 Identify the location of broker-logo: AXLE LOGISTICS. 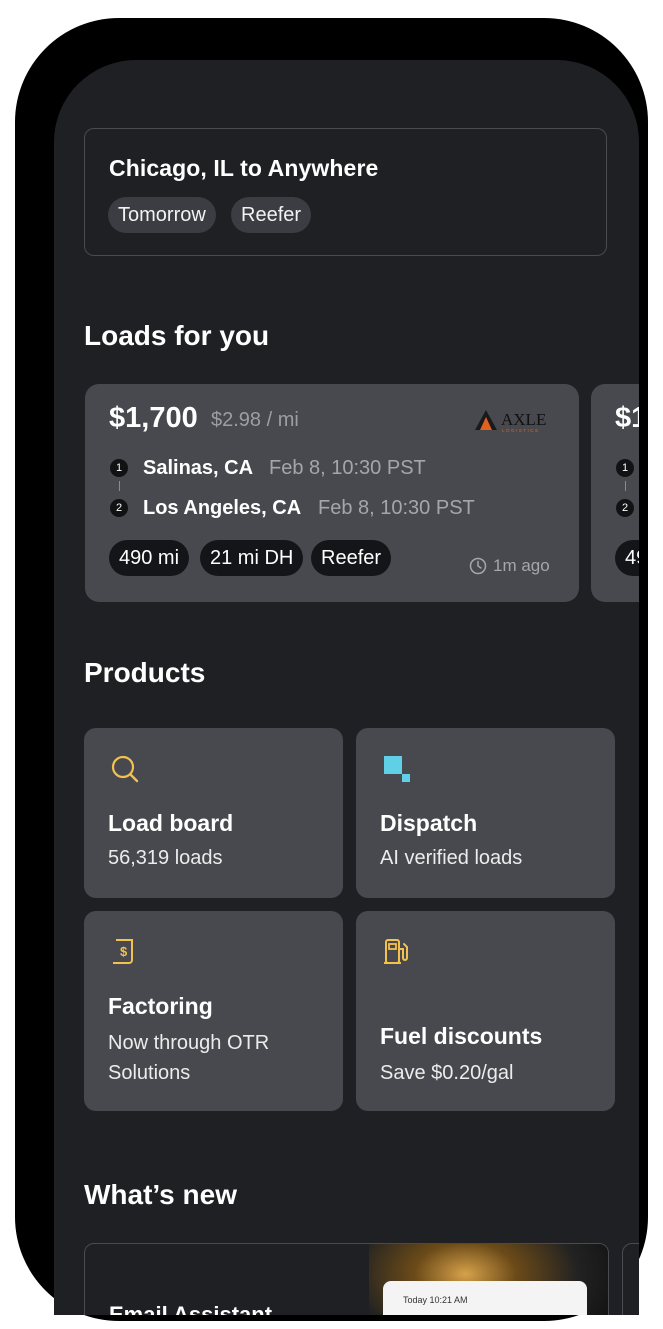
(516, 421).